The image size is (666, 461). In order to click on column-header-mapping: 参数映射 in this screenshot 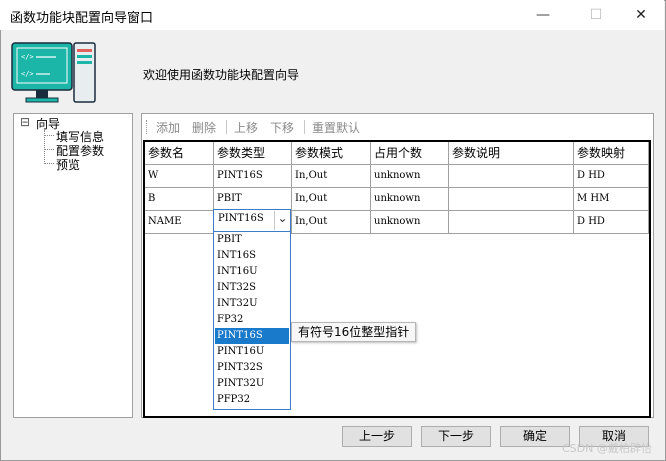, I will do `click(611, 153)`.